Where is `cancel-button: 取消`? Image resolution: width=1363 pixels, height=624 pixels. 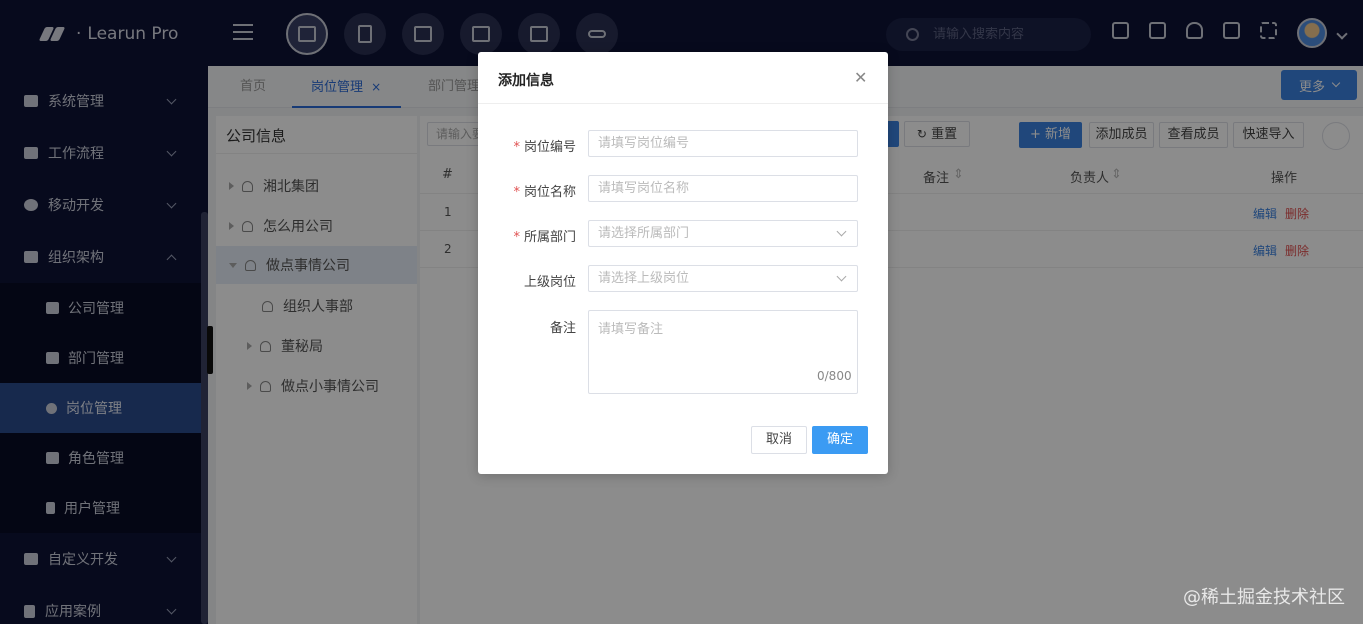 cancel-button: 取消 is located at coordinates (779, 440).